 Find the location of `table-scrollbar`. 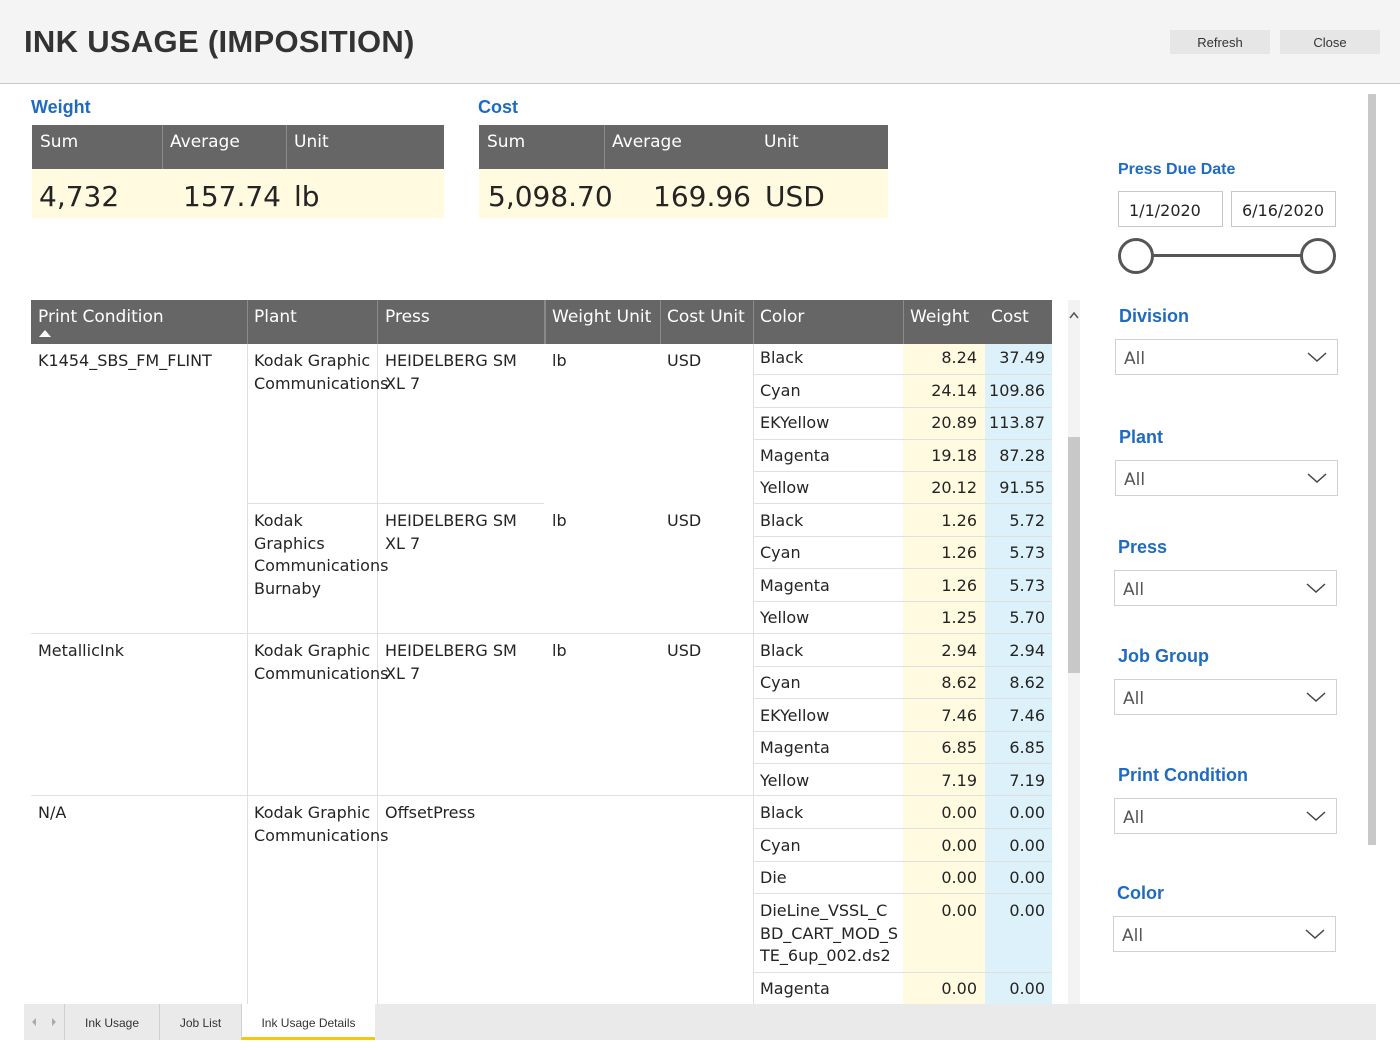

table-scrollbar is located at coordinates (1074, 652).